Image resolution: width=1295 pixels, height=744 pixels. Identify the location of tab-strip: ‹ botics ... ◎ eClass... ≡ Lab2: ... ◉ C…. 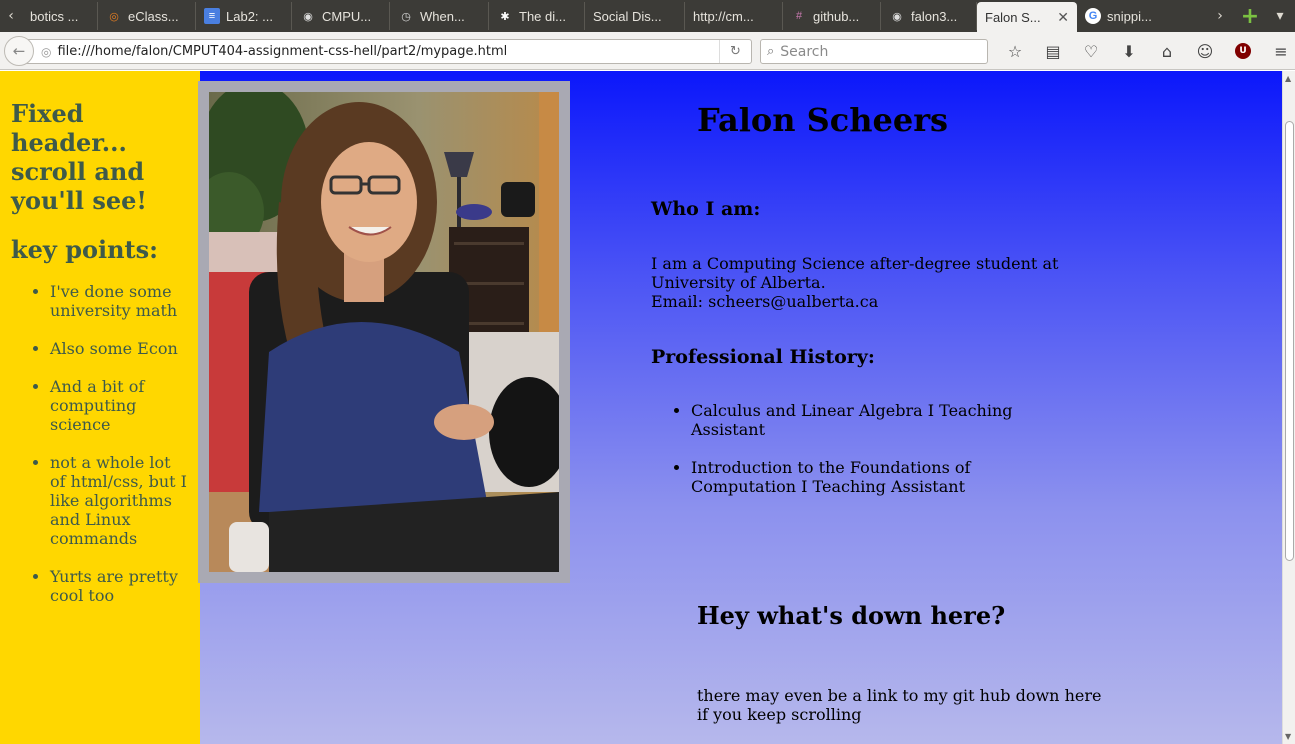
(647, 16).